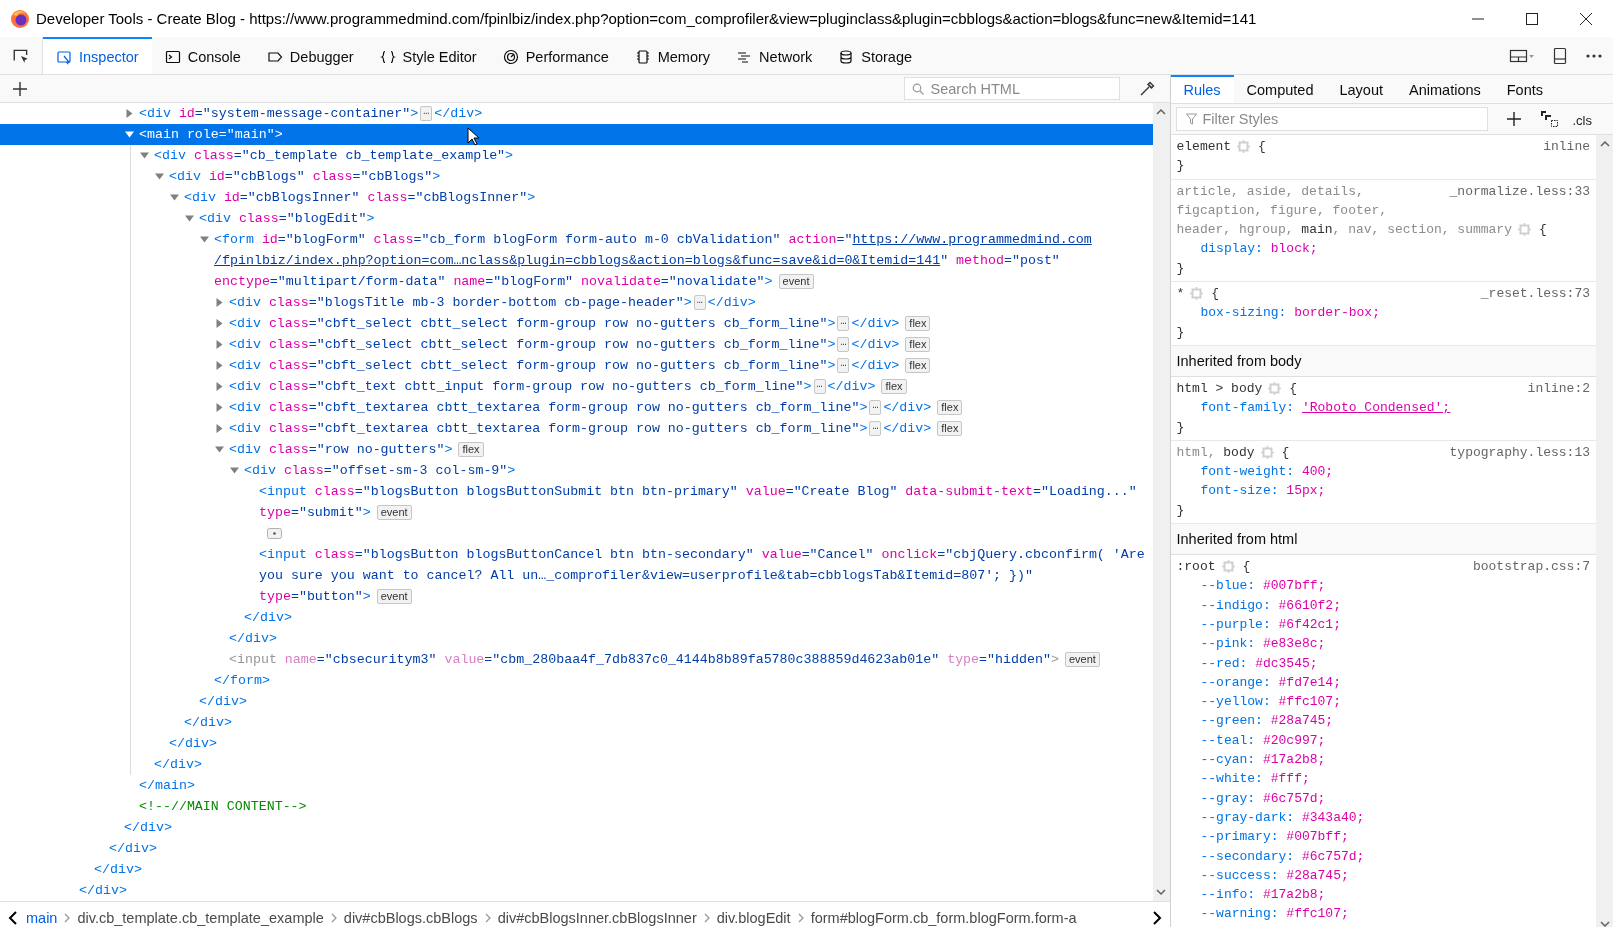 This screenshot has height=927, width=1613. What do you see at coordinates (410, 917) in the screenshot?
I see `breadcrumb: div#cbBlogs.cbBlogs` at bounding box center [410, 917].